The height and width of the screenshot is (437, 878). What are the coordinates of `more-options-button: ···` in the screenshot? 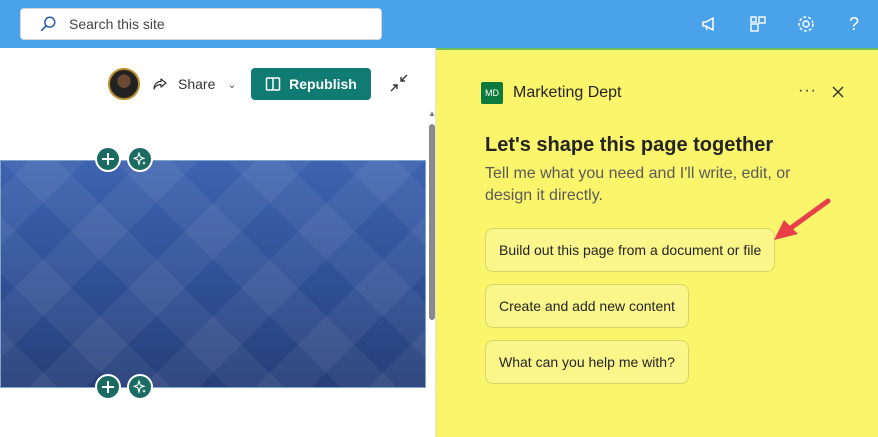 It's located at (807, 91).